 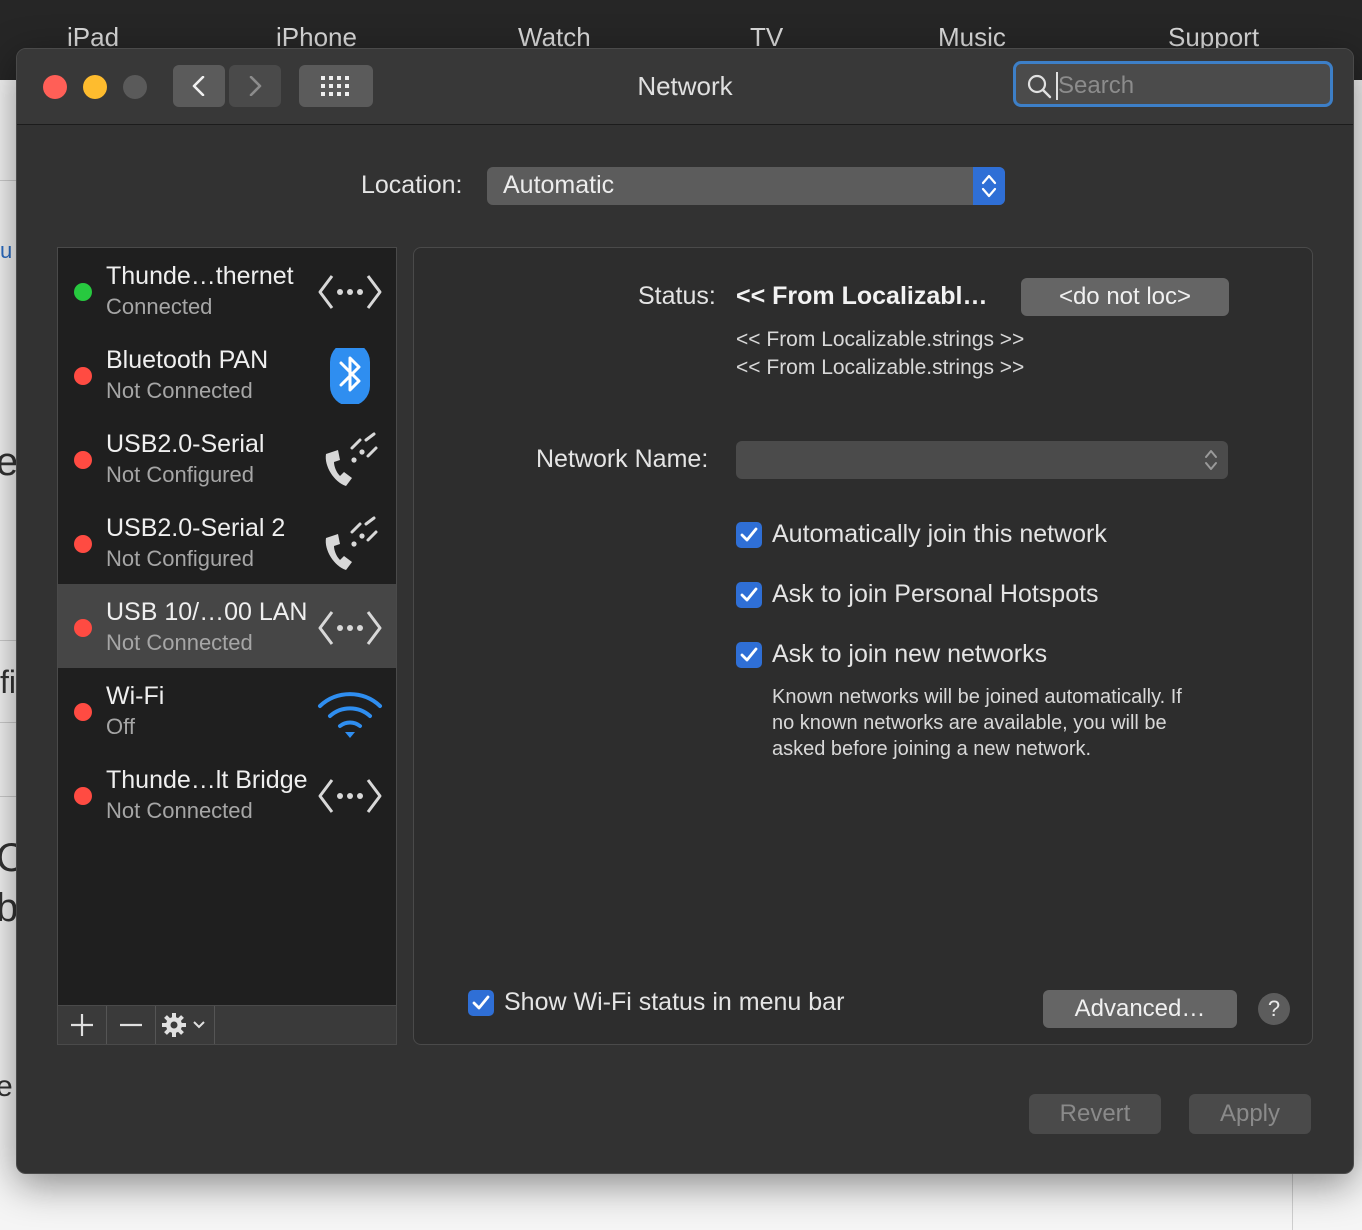 I want to click on service-name: USB2.0-Serial, so click(x=185, y=444).